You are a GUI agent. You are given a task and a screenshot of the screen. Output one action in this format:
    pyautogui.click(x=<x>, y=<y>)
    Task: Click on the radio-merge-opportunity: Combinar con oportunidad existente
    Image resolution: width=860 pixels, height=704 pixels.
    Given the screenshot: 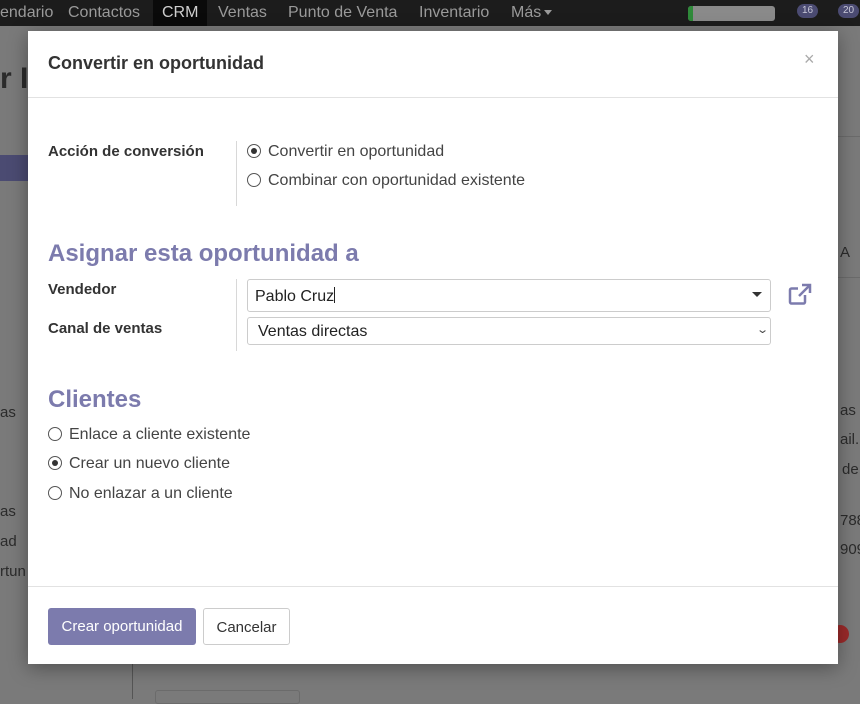 What is the action you would take?
    pyautogui.click(x=386, y=181)
    